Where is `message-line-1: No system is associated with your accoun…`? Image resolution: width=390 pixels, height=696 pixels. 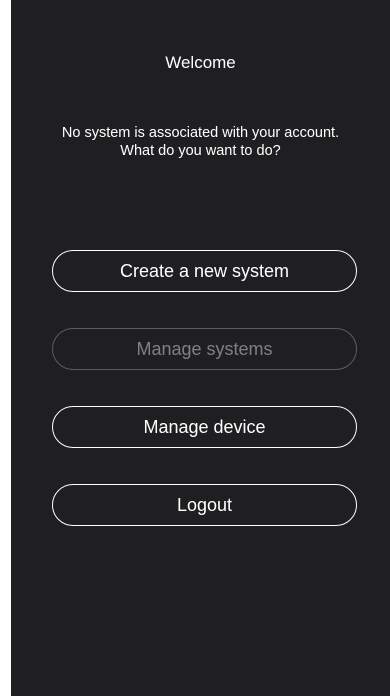 message-line-1: No system is associated with your accoun… is located at coordinates (200, 133).